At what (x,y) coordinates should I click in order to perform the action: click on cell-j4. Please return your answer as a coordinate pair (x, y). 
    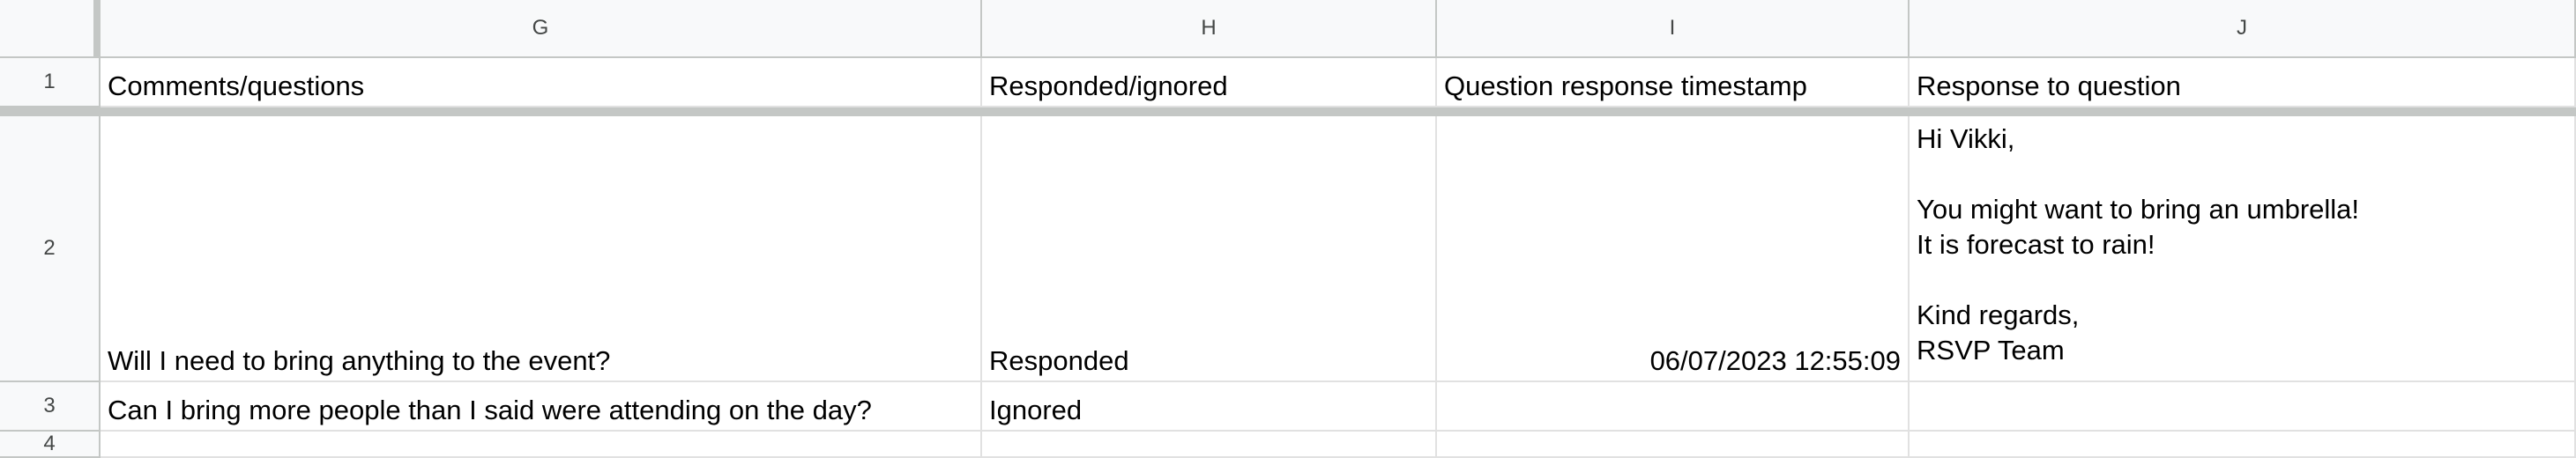
    Looking at the image, I should click on (2243, 445).